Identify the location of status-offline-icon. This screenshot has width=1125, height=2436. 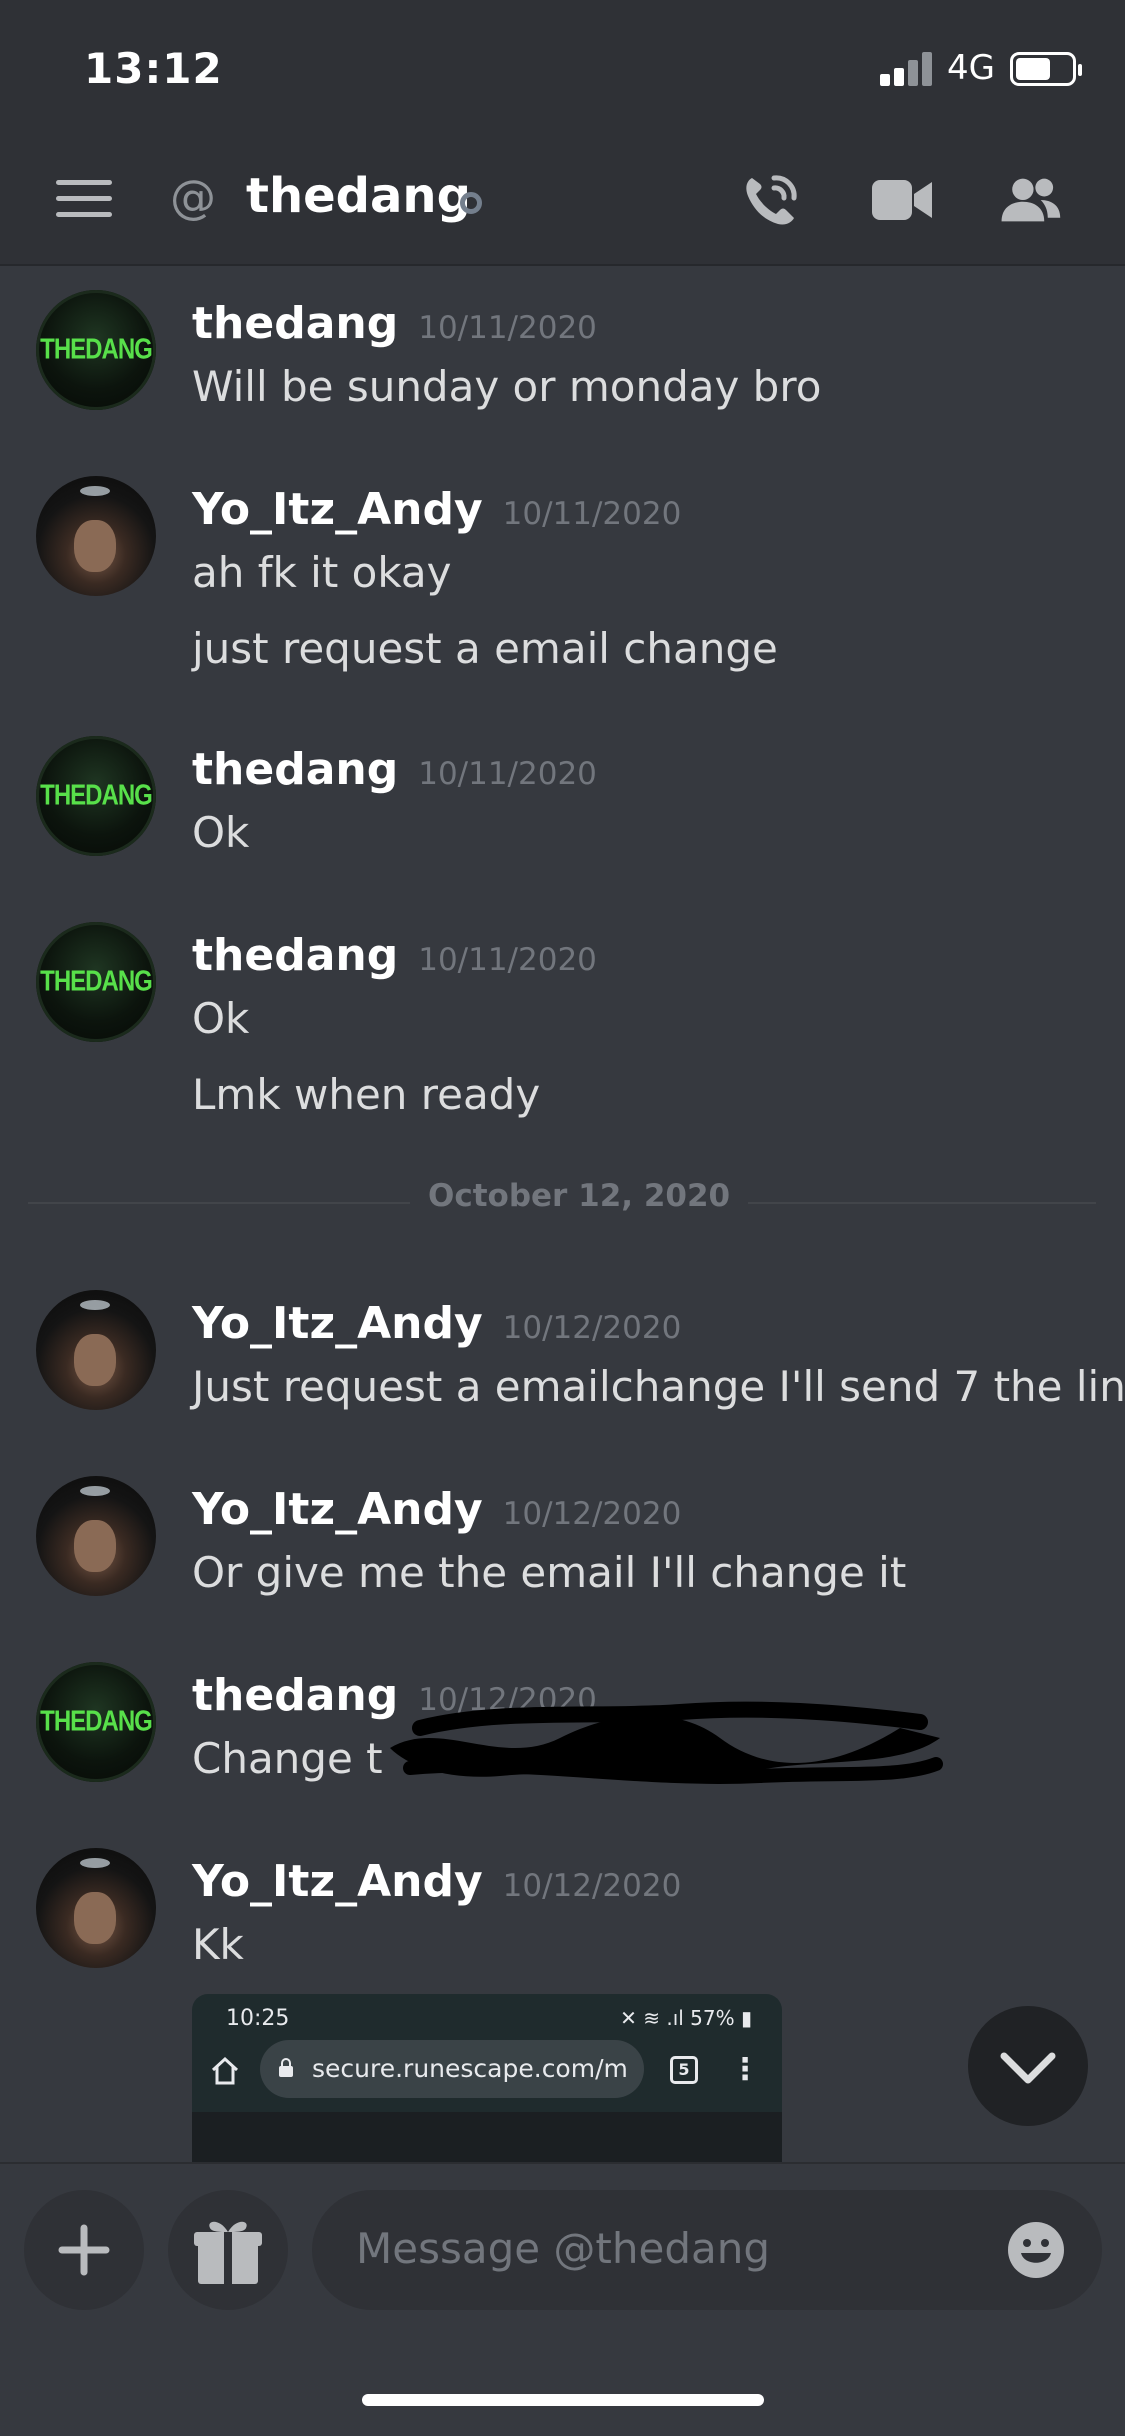
(471, 203).